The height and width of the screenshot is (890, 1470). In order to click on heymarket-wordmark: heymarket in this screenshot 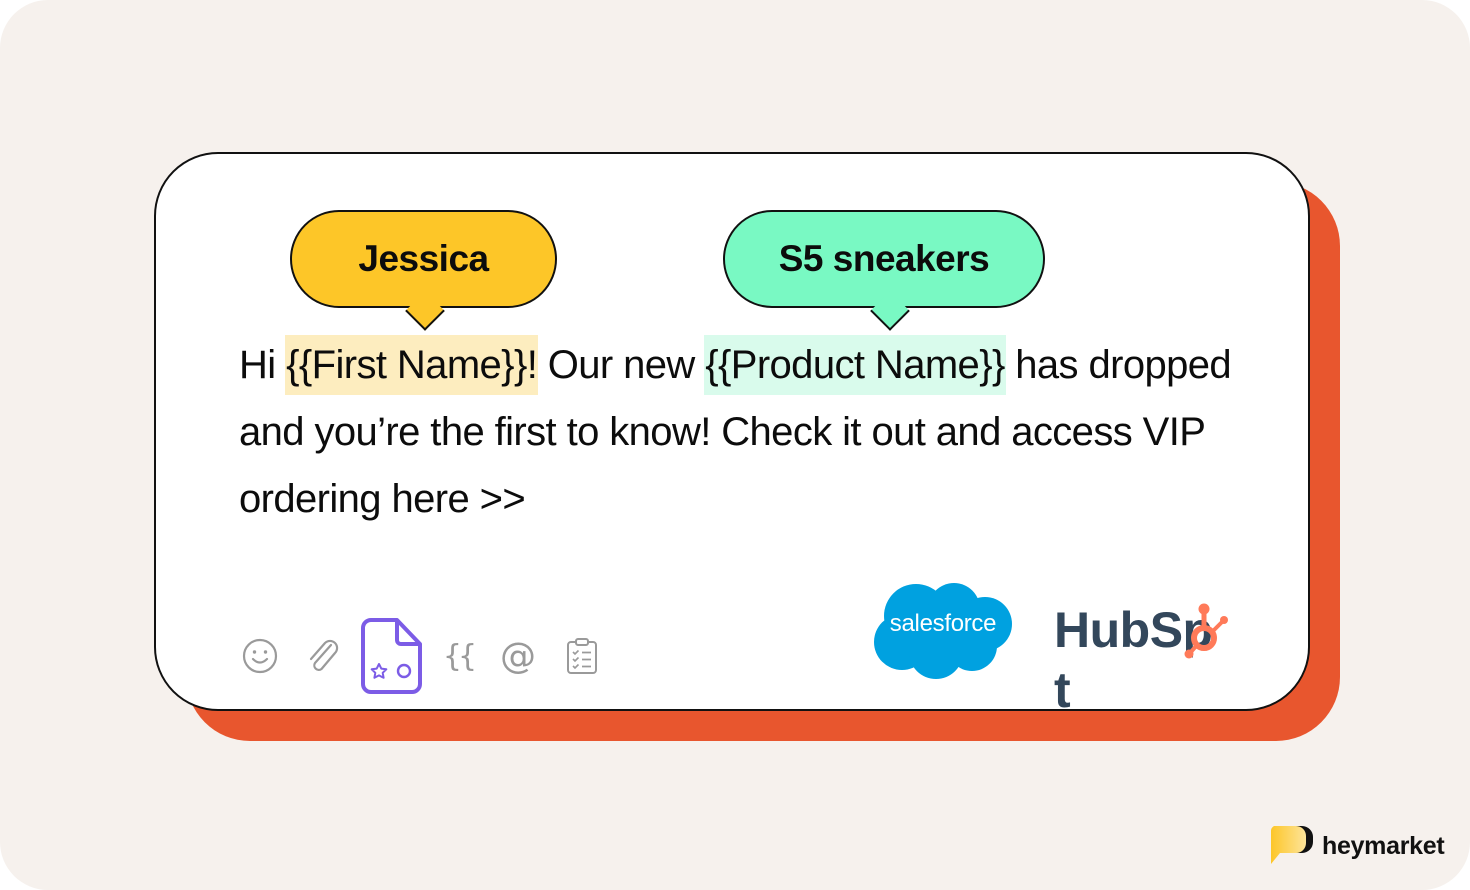, I will do `click(1383, 845)`.